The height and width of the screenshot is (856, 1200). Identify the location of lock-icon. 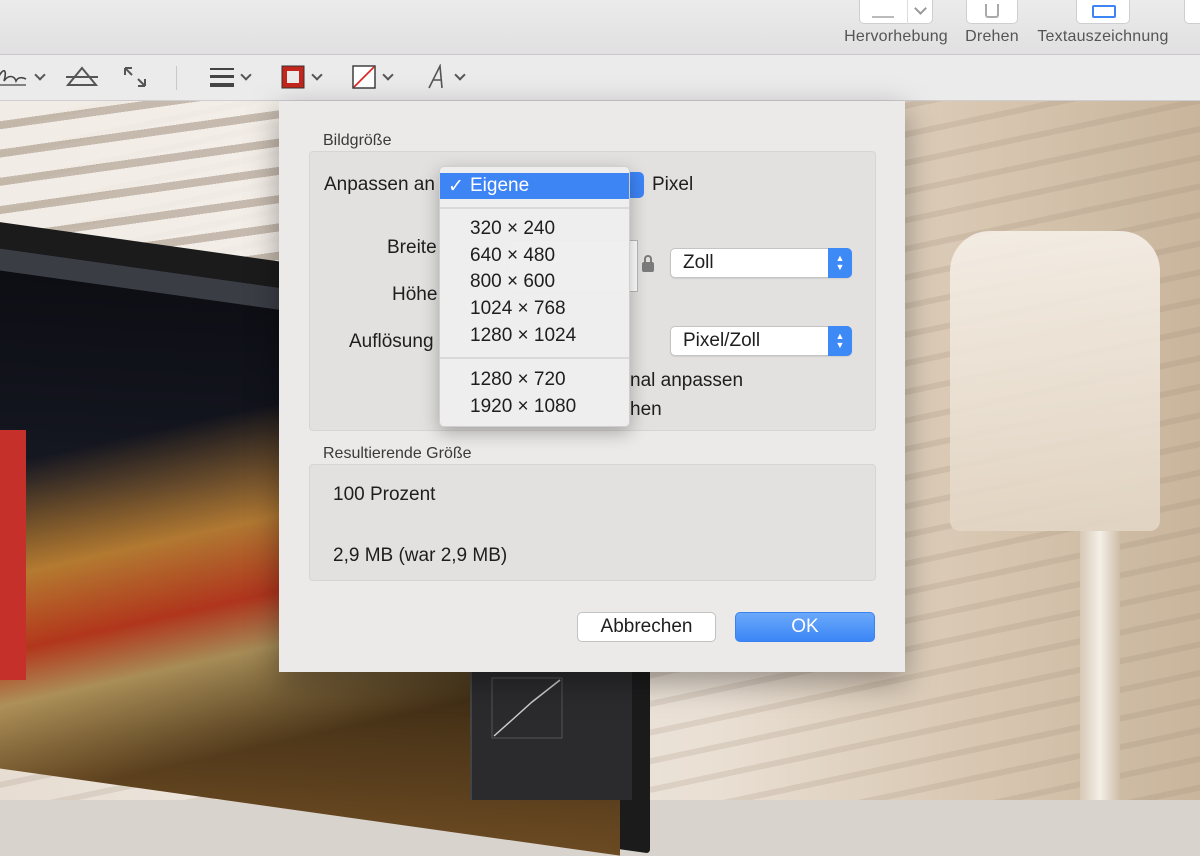
(648, 263).